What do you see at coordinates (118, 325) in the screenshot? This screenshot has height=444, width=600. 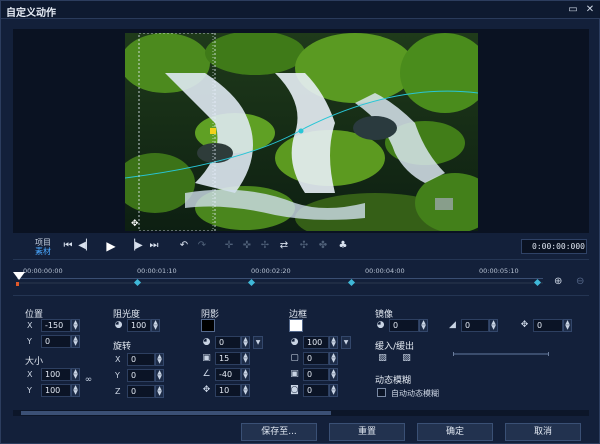 I see `opacity-icon: ◕` at bounding box center [118, 325].